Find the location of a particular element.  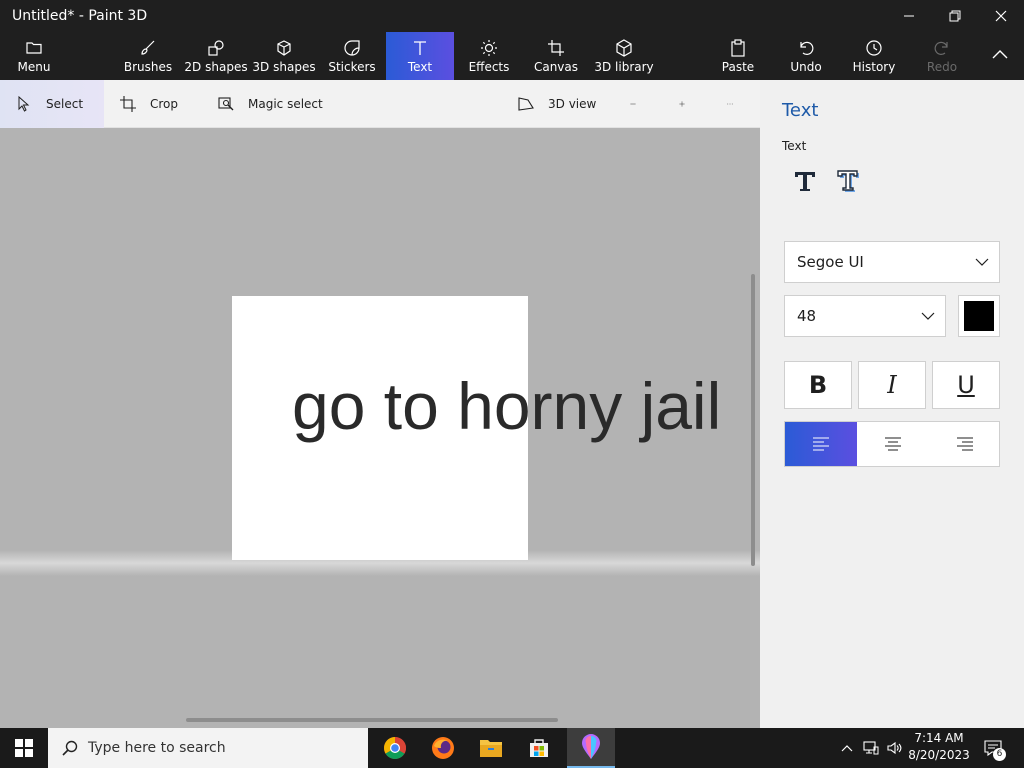

3d-shapes-button: 3D shapes is located at coordinates (284, 56).